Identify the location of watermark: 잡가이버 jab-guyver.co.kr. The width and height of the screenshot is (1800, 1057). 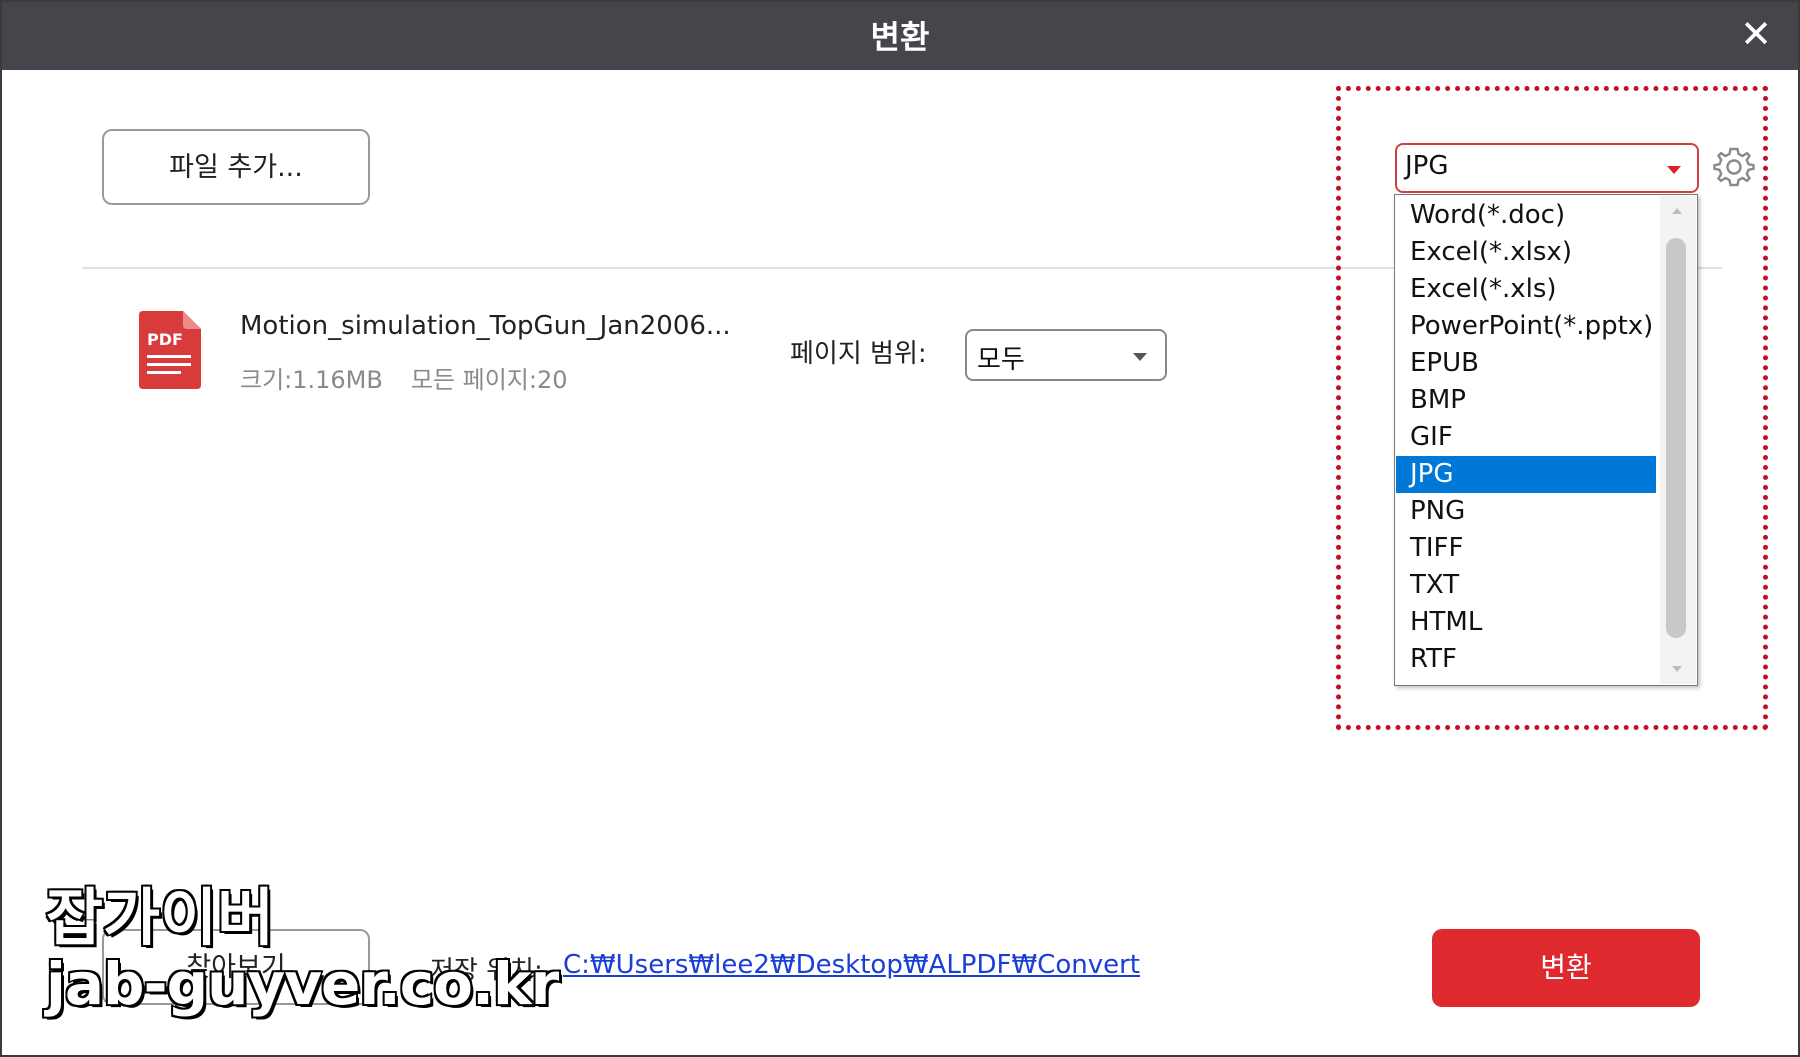
(302, 949).